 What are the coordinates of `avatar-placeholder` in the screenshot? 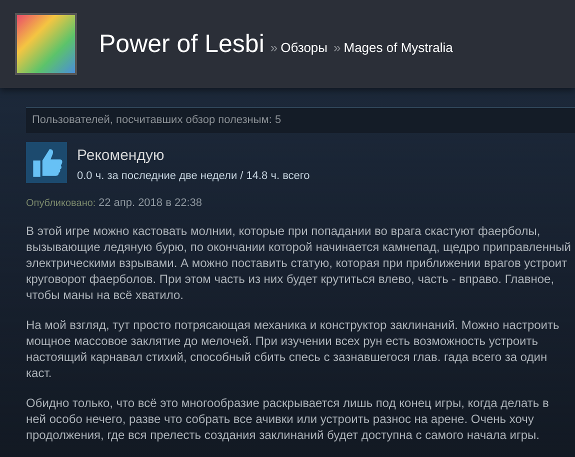 It's located at (46, 44).